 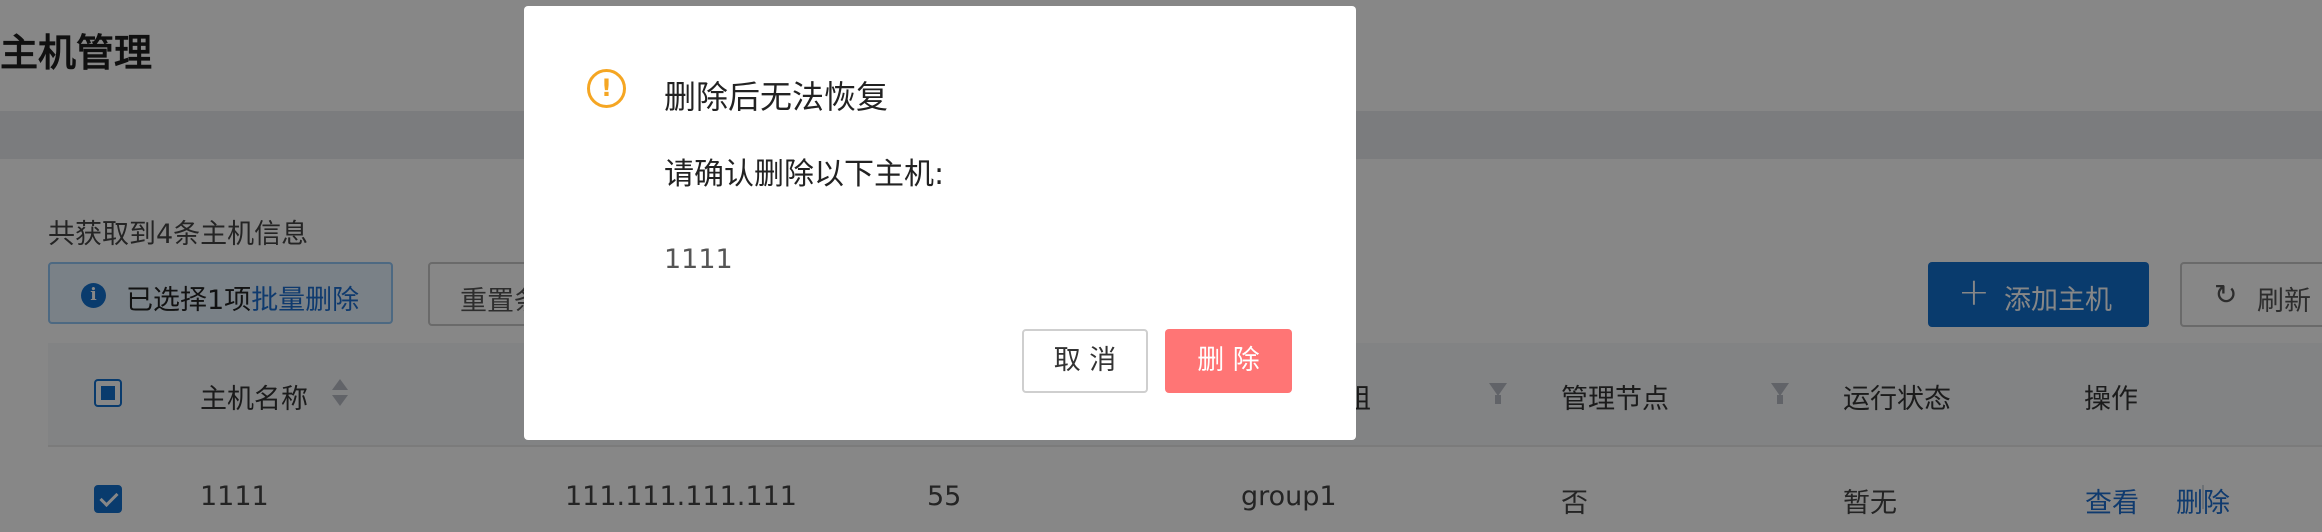 What do you see at coordinates (698, 259) in the screenshot?
I see `dialog-host-name: 1111` at bounding box center [698, 259].